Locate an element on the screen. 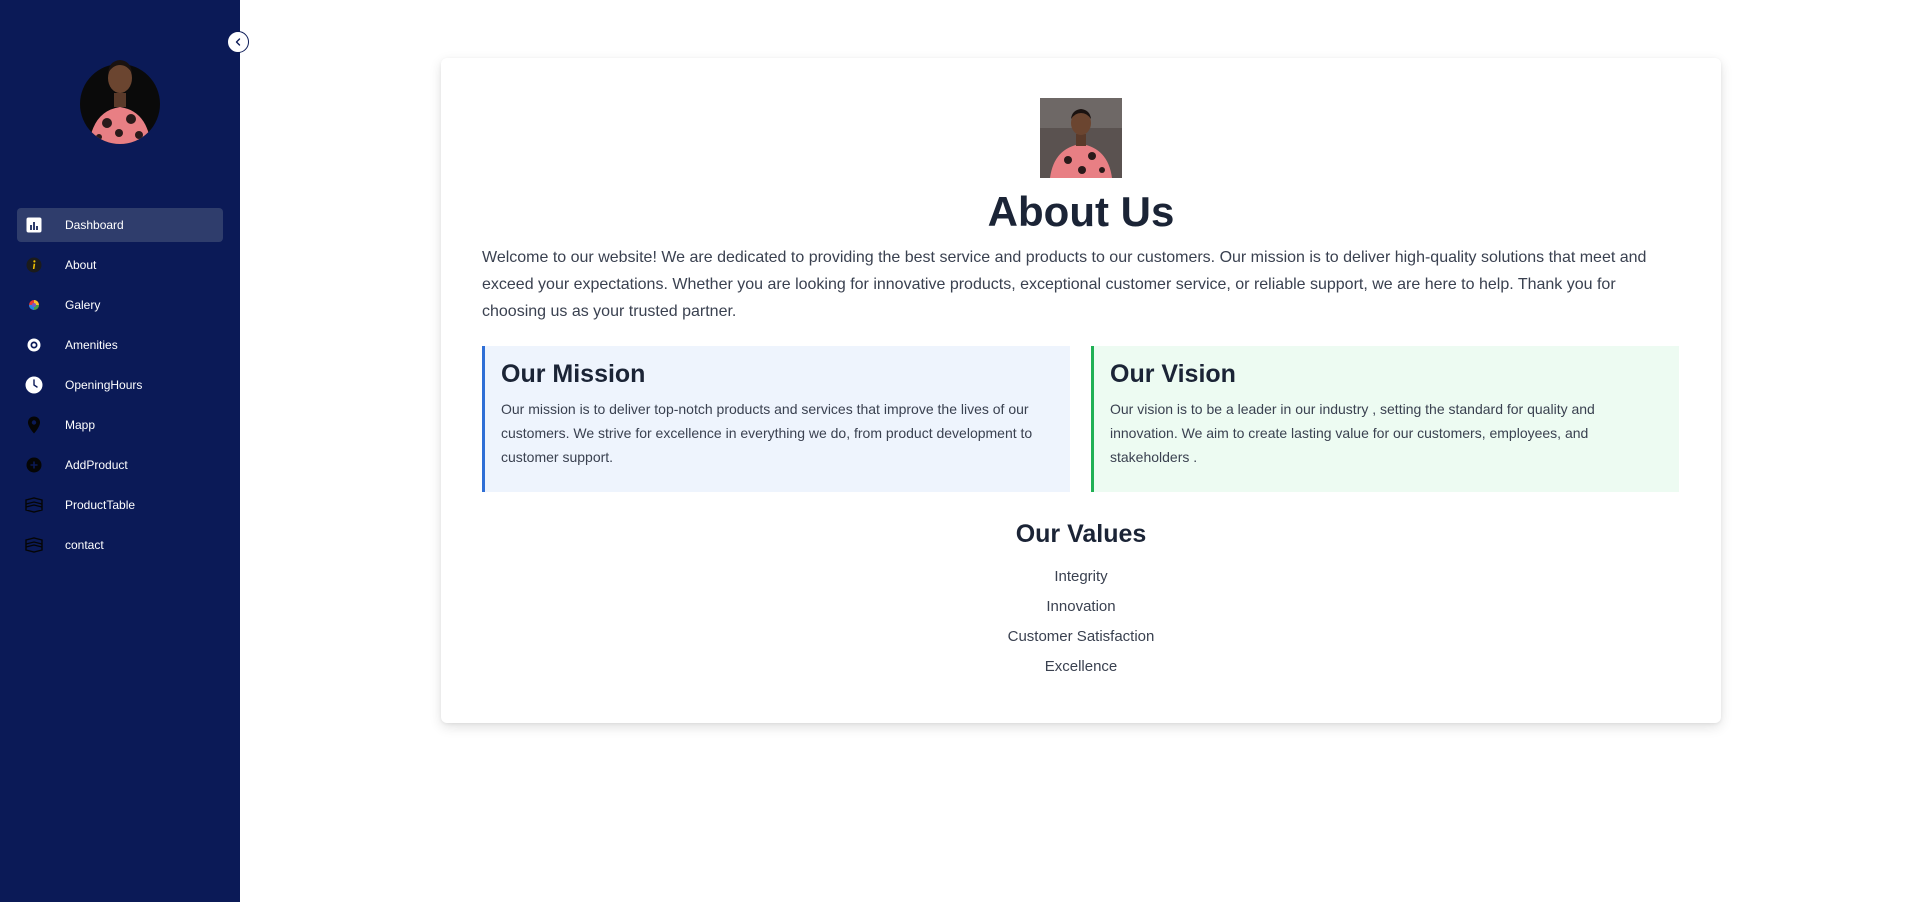 The height and width of the screenshot is (902, 1910). sidebar-item-mapp: Mapp is located at coordinates (120, 425).